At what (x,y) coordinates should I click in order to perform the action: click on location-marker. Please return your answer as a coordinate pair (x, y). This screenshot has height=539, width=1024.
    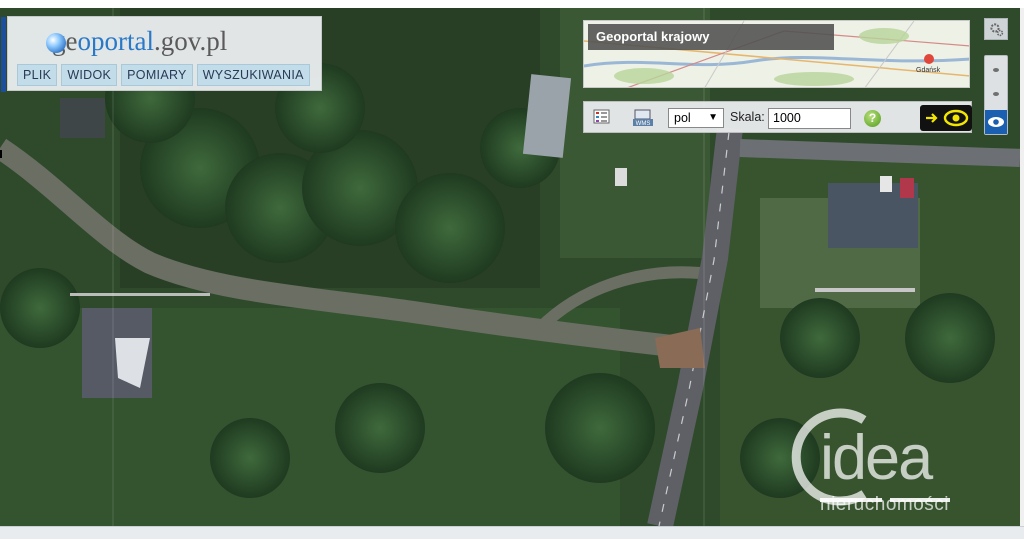
    Looking at the image, I should click on (929, 59).